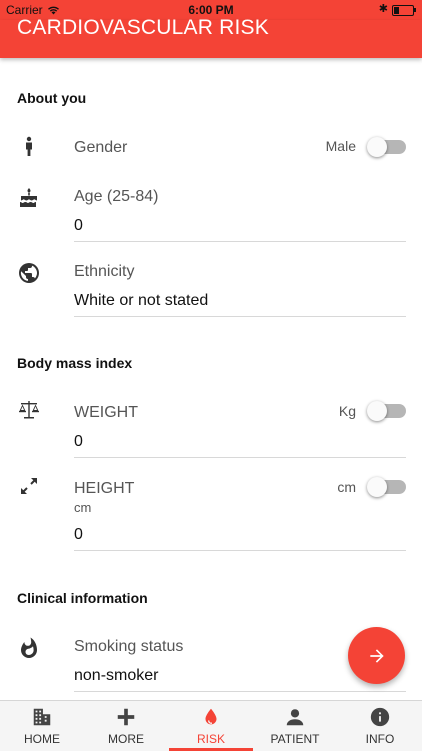 The width and height of the screenshot is (422, 751). I want to click on gender-label: Gender, so click(101, 147).